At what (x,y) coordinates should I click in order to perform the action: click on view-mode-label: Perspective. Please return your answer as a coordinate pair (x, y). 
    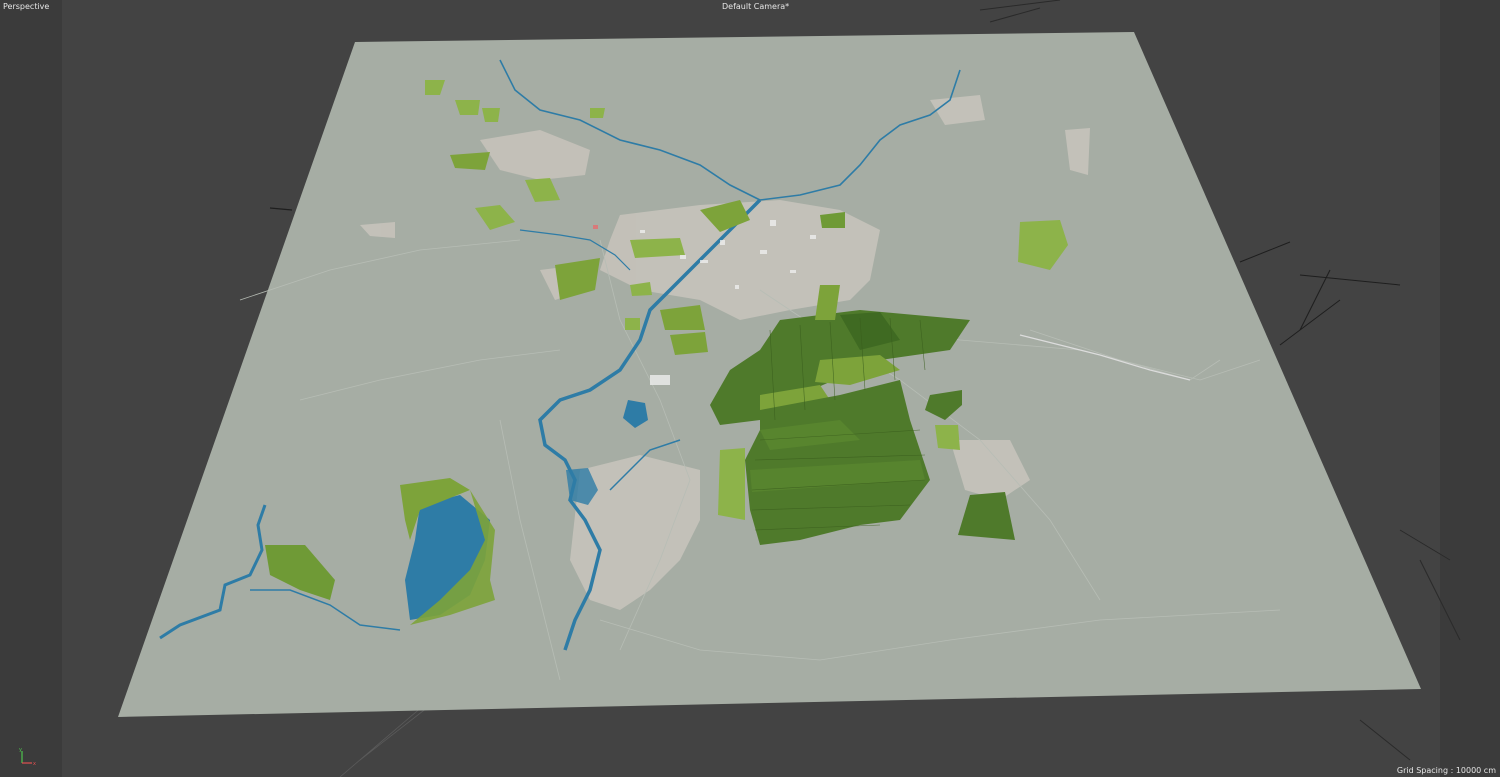
    Looking at the image, I should click on (26, 7).